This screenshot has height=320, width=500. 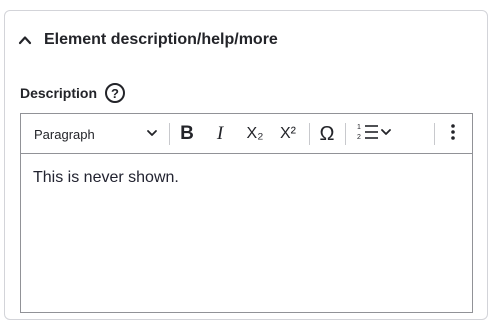 I want to click on heading-select-label: Paragraph, so click(x=64, y=134).